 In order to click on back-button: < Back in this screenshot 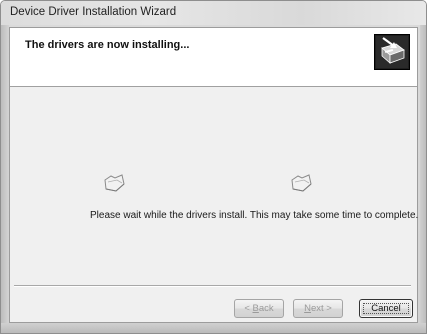, I will do `click(259, 308)`.